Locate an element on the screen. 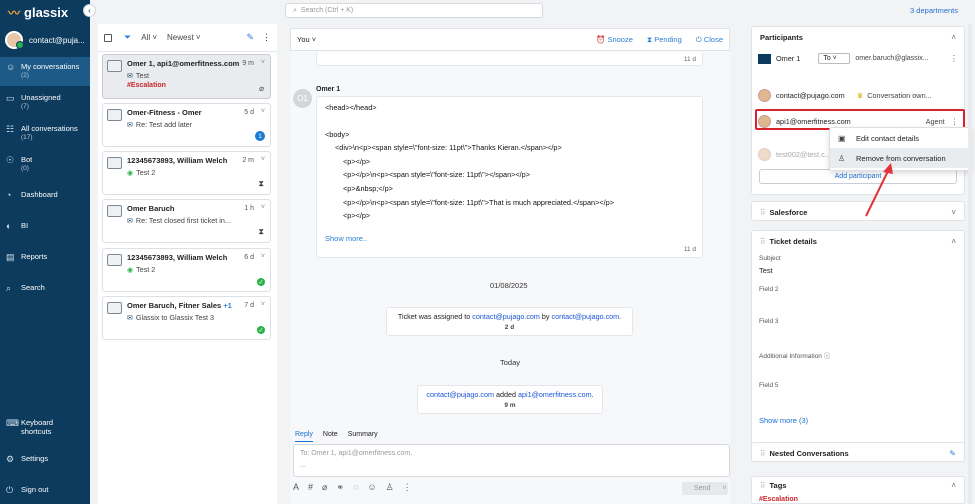  filter-icon: ⏷ is located at coordinates (127, 37).